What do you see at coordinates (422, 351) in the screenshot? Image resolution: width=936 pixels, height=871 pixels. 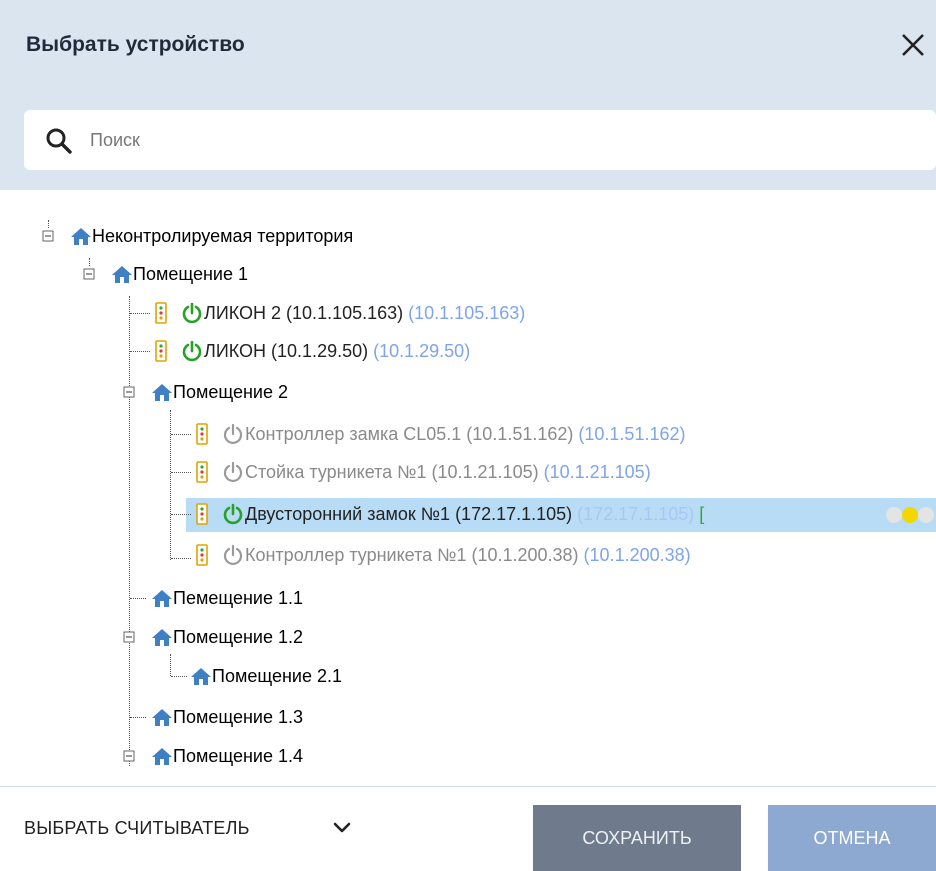 I see `device-ip: (10.1.29.50)` at bounding box center [422, 351].